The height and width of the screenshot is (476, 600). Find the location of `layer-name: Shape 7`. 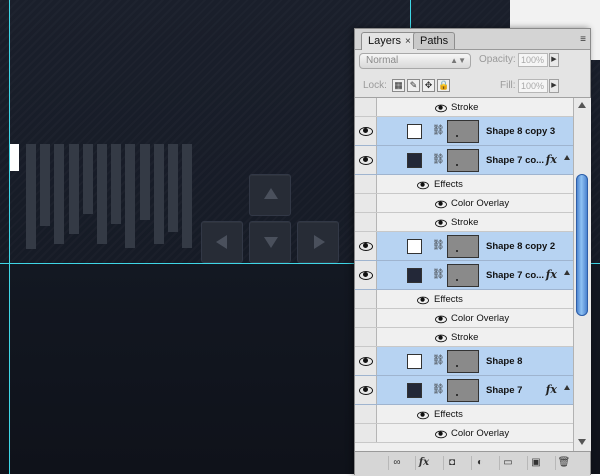

layer-name: Shape 7 is located at coordinates (504, 390).